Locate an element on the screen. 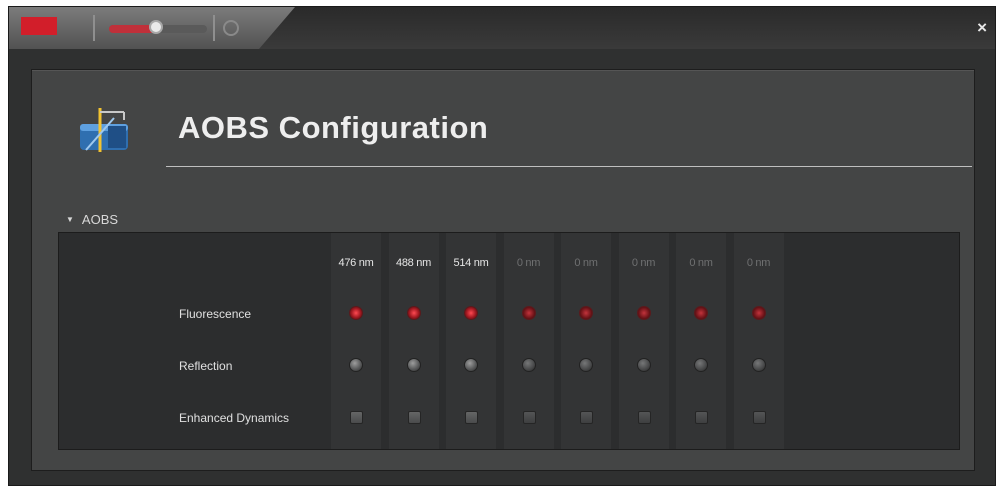 This screenshot has width=998, height=490. section-toggle-aobs: ▼ AOBS is located at coordinates (92, 219).